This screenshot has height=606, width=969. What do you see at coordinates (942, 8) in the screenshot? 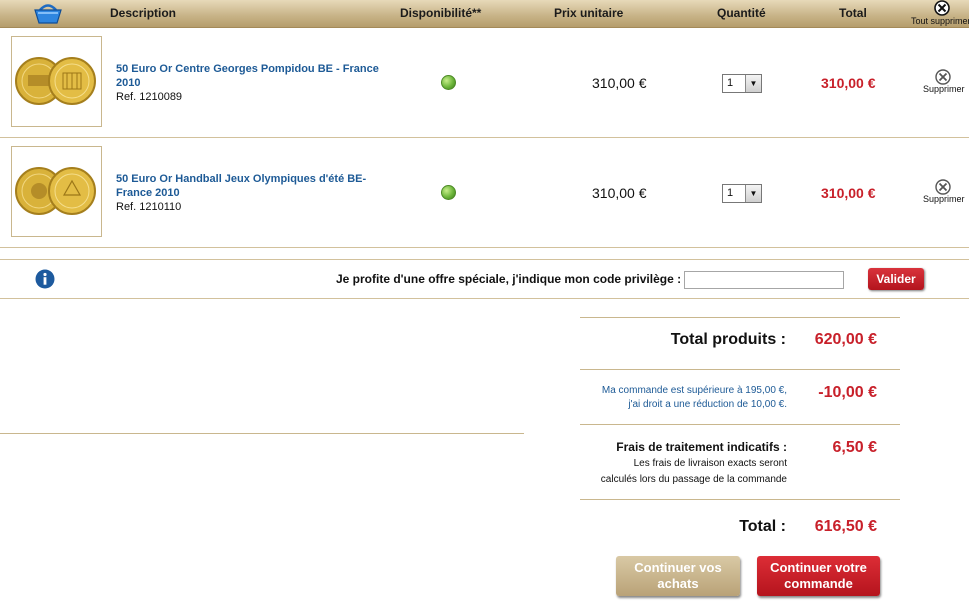
I see `remove-all-icon` at bounding box center [942, 8].